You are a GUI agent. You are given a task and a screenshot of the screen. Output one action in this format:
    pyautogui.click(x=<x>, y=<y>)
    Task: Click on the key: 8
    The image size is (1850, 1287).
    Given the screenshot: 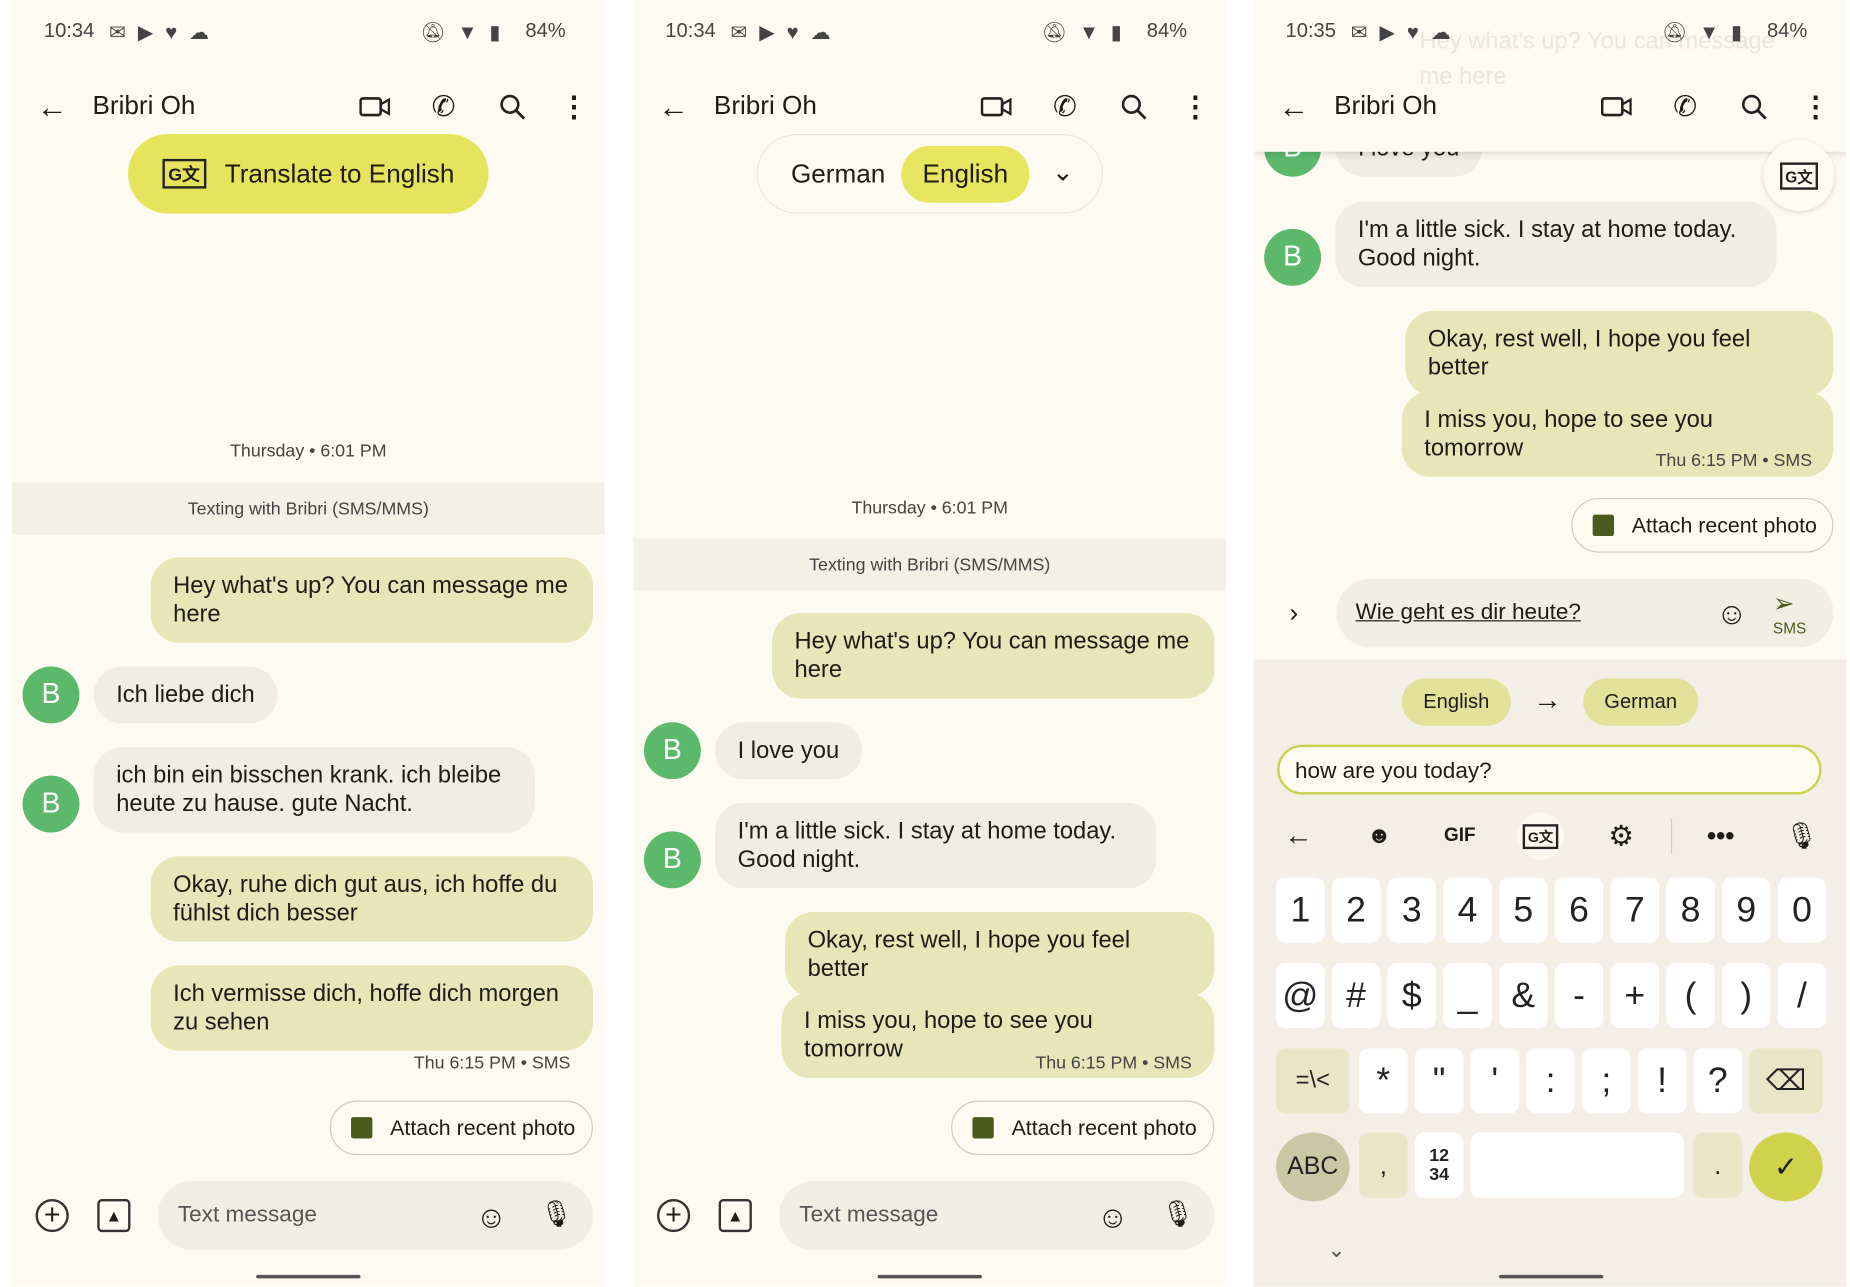 What is the action you would take?
    pyautogui.click(x=1690, y=910)
    